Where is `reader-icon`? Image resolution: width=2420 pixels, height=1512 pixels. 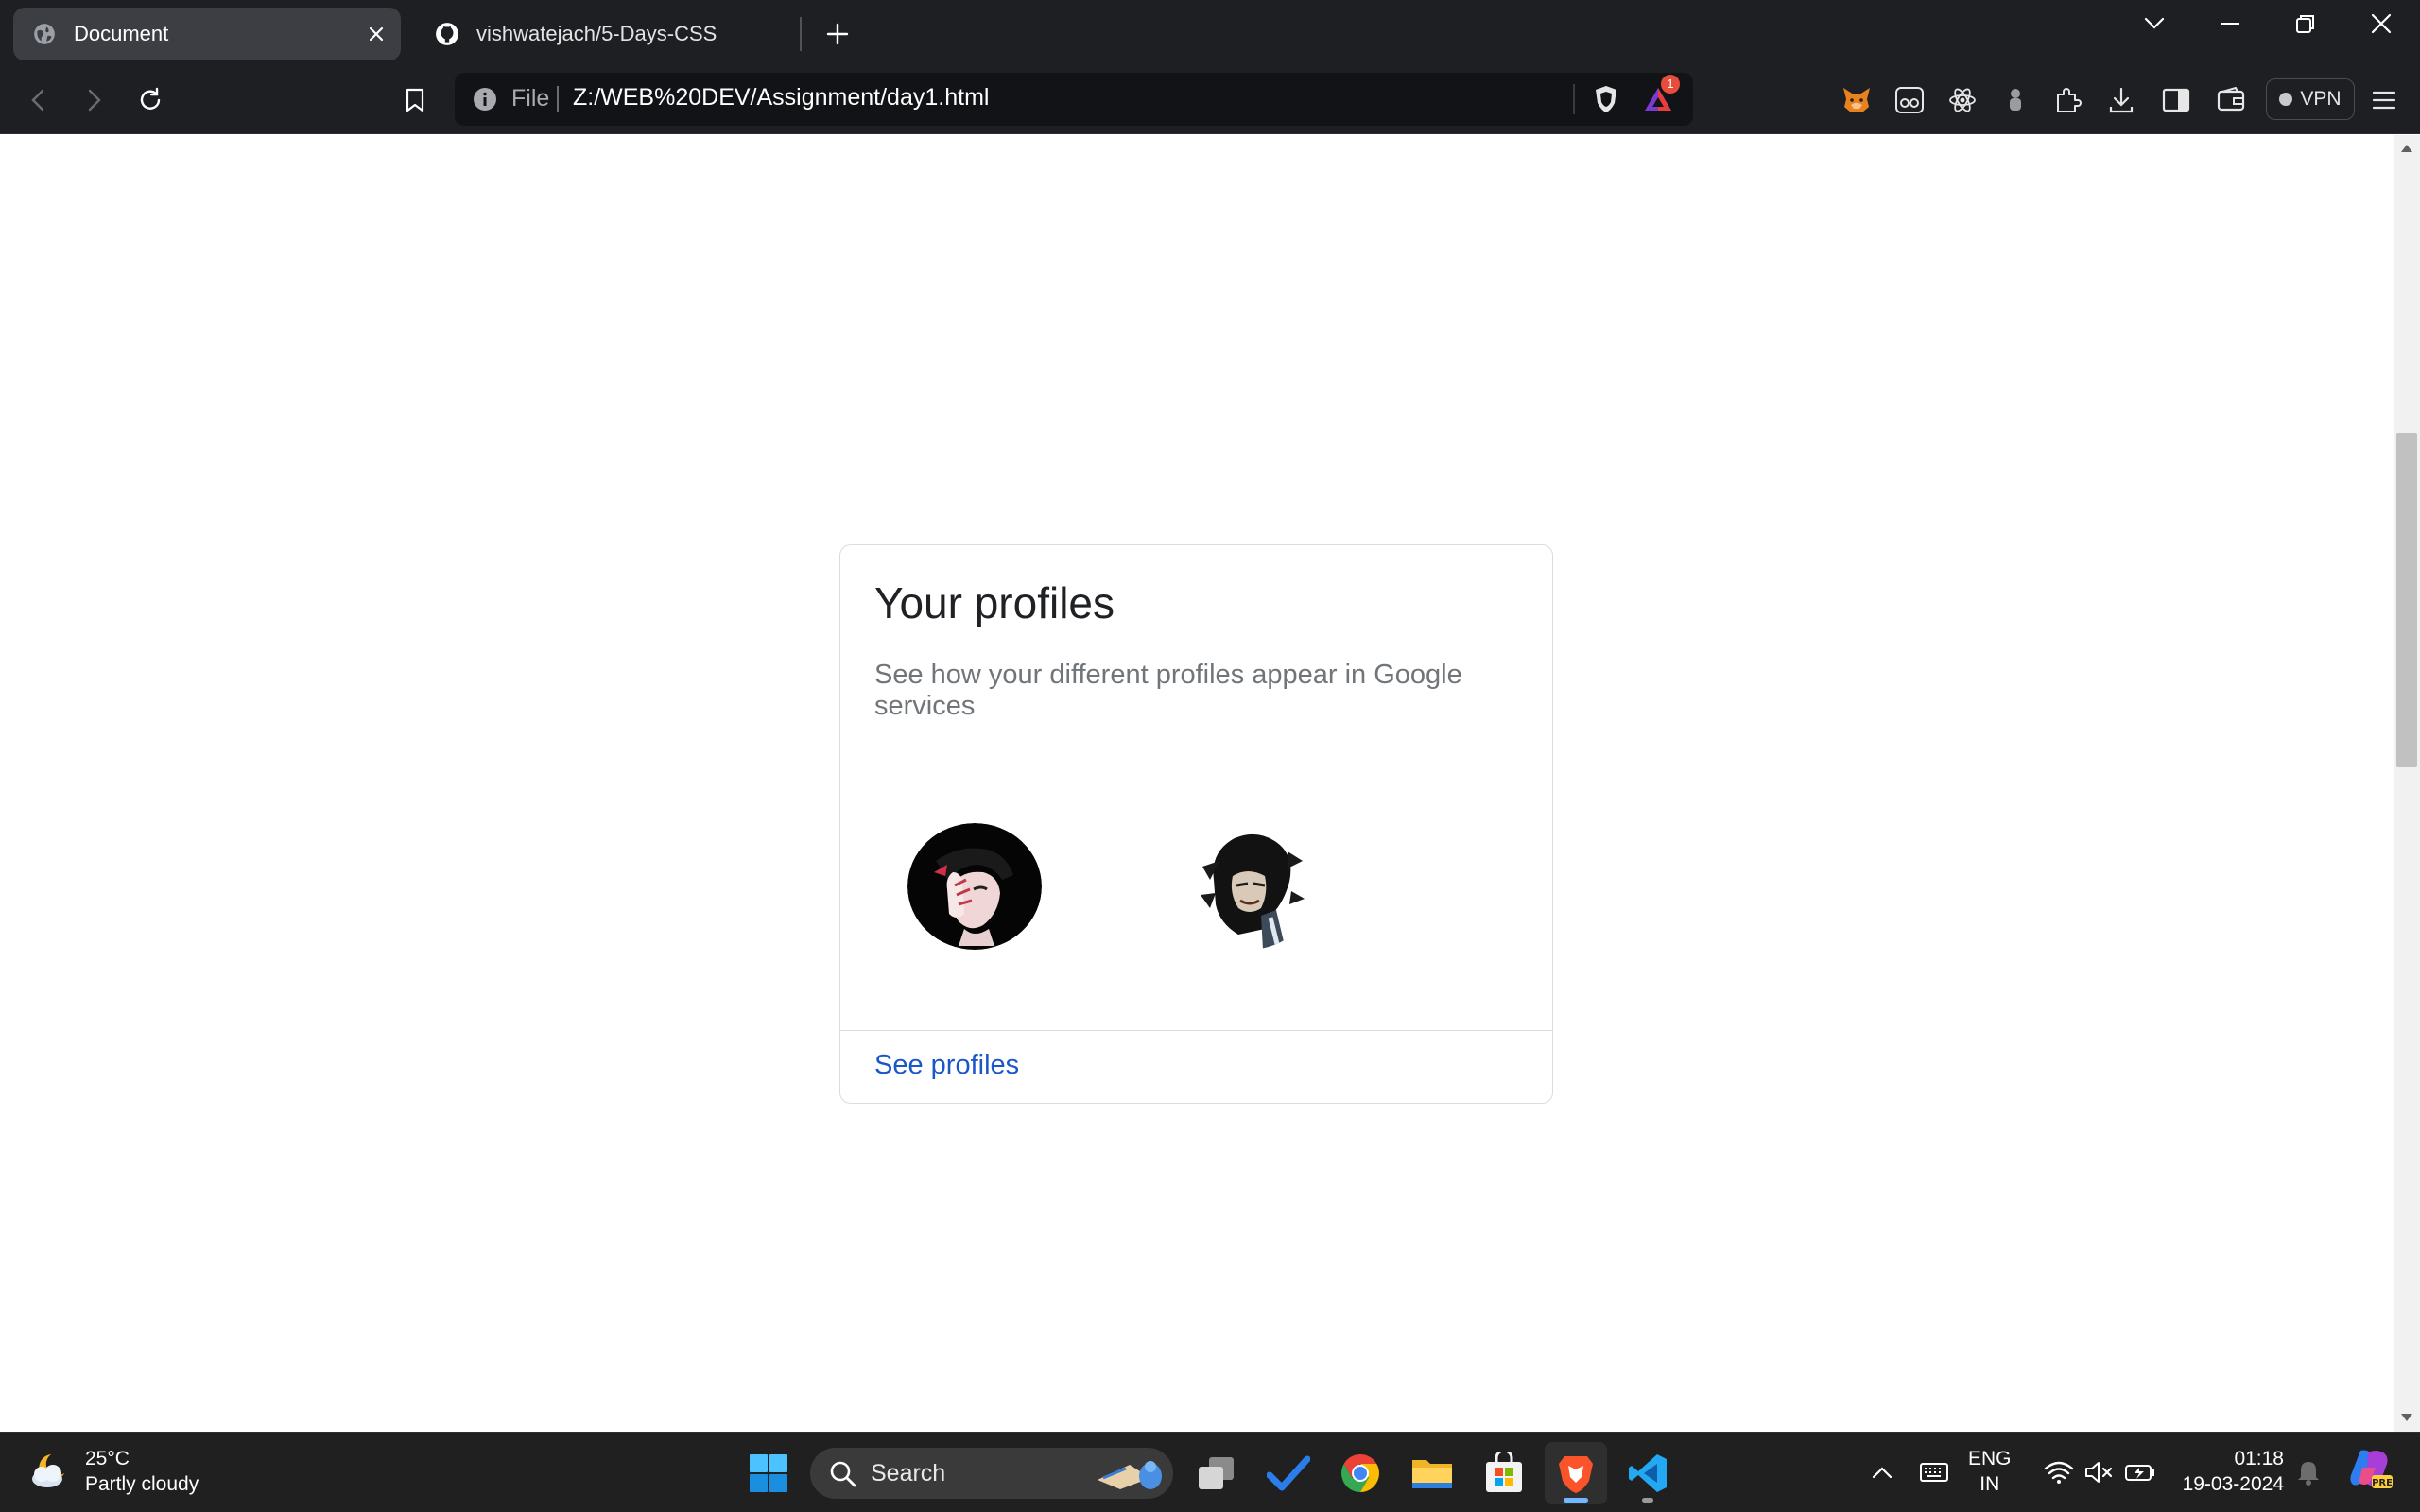 reader-icon is located at coordinates (1909, 100).